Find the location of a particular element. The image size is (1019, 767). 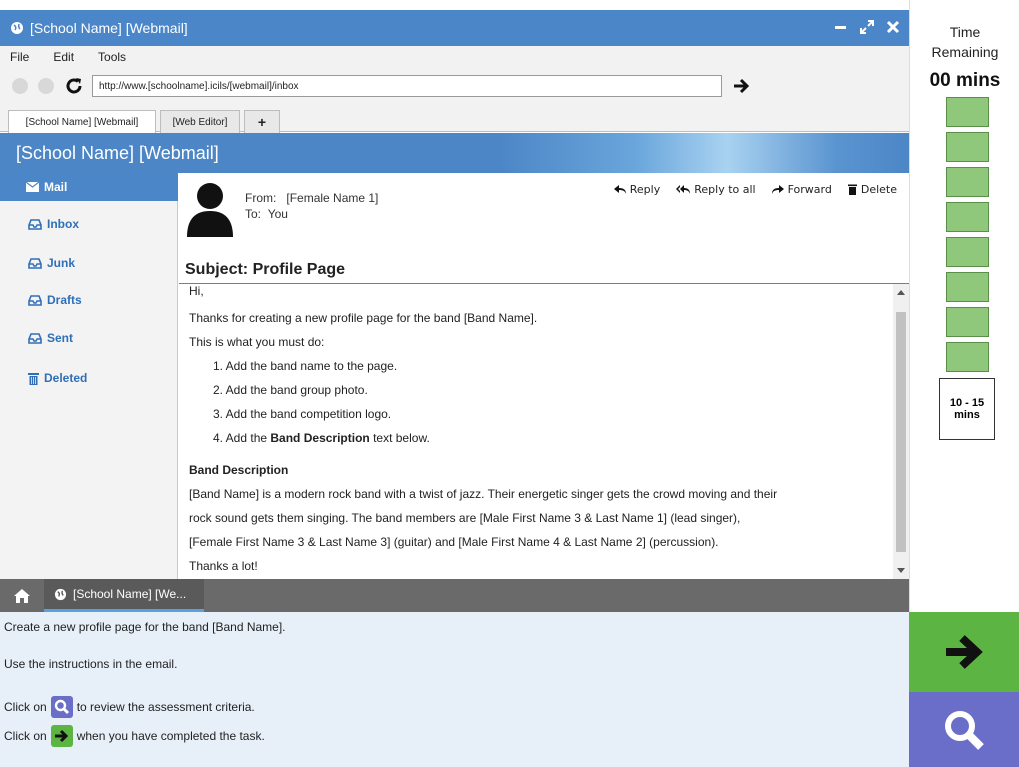

delete-button: Delete is located at coordinates (872, 189).